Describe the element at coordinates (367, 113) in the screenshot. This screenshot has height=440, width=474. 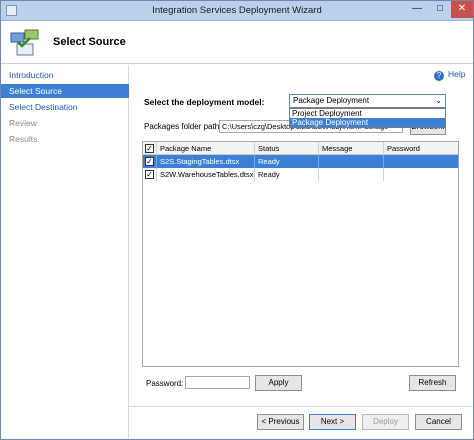
I see `option-project-deployment: Project Deployment` at that location.